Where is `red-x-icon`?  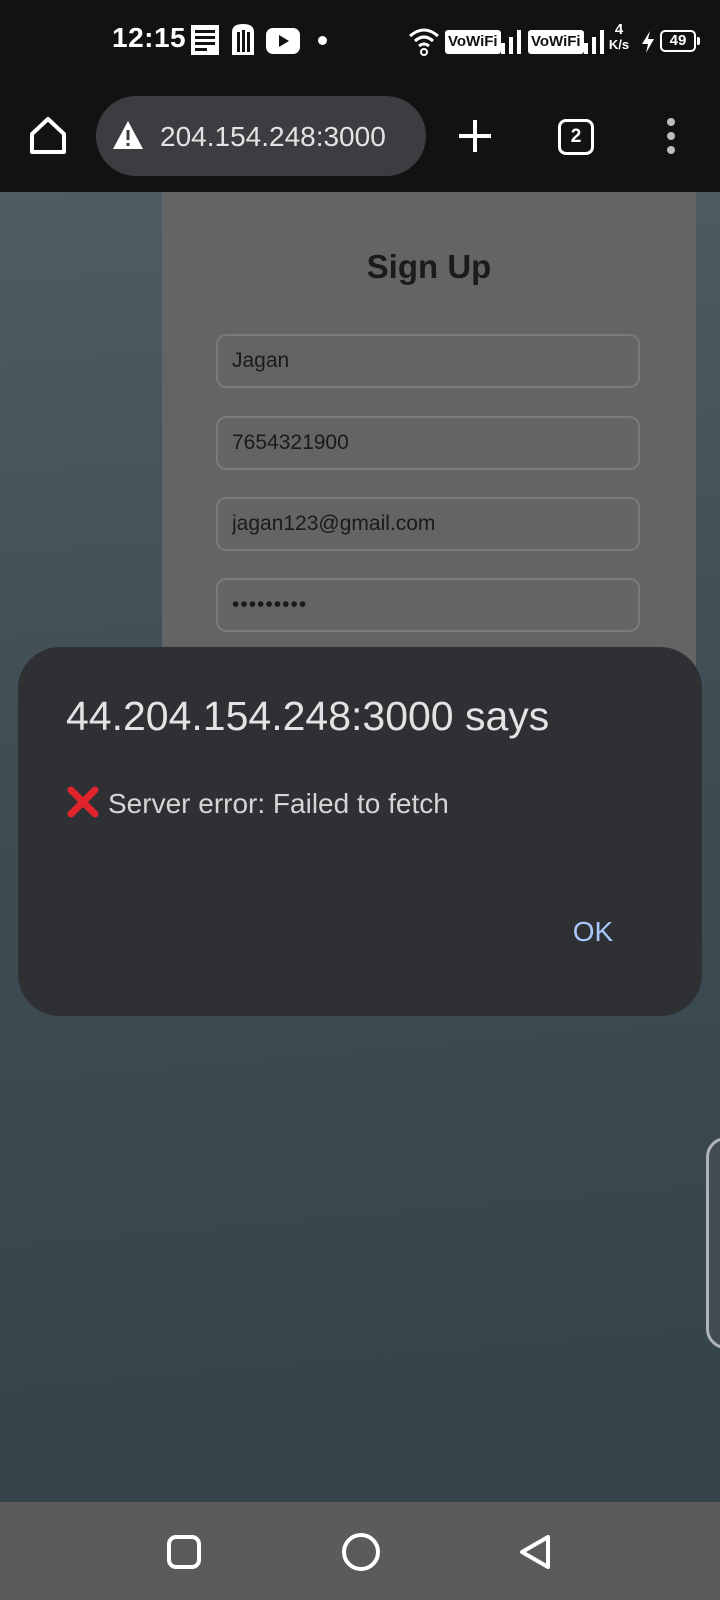
red-x-icon is located at coordinates (83, 802).